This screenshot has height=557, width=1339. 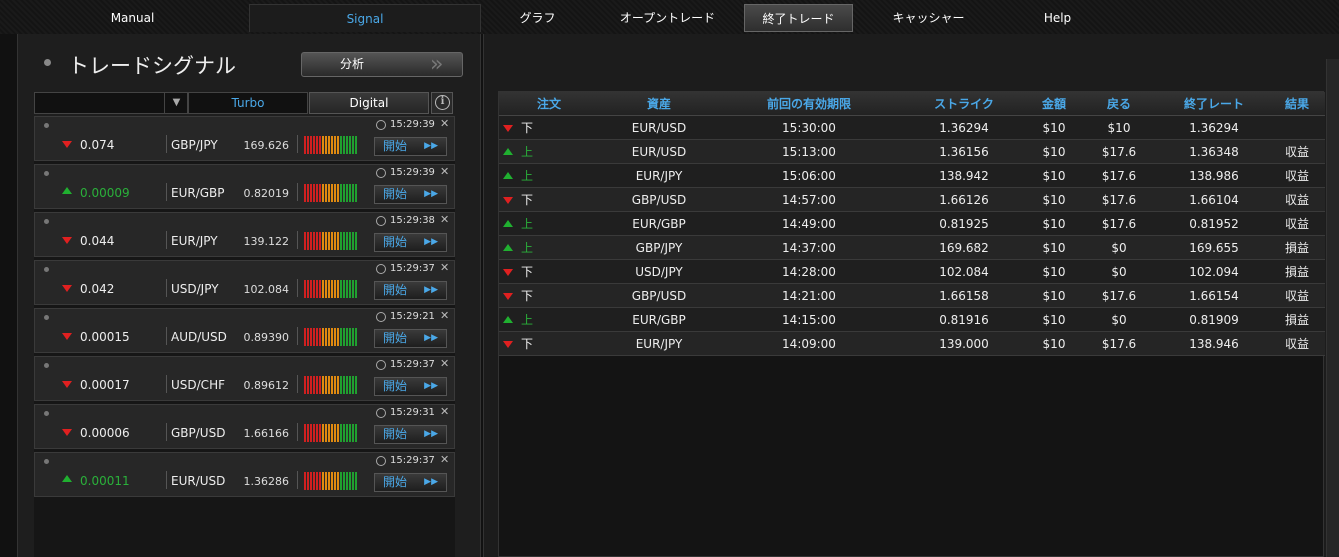 I want to click on signal-row: 15:29:37 ✕ 0.00011 EUR/USD 1.36286 開始 ▶▶, so click(x=244, y=474).